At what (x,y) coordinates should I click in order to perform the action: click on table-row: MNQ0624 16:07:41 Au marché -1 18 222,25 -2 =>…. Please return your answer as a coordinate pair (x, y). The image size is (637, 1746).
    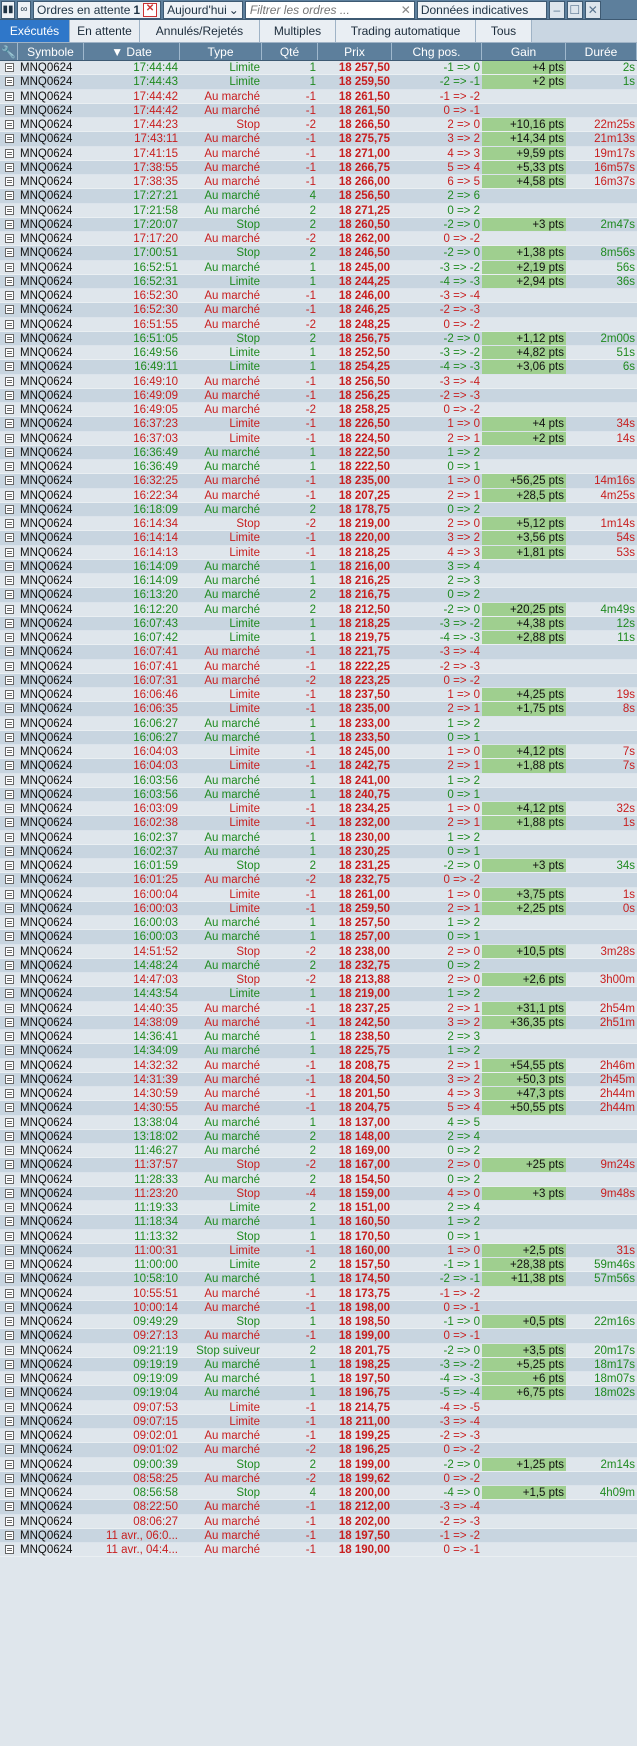
    Looking at the image, I should click on (318, 666).